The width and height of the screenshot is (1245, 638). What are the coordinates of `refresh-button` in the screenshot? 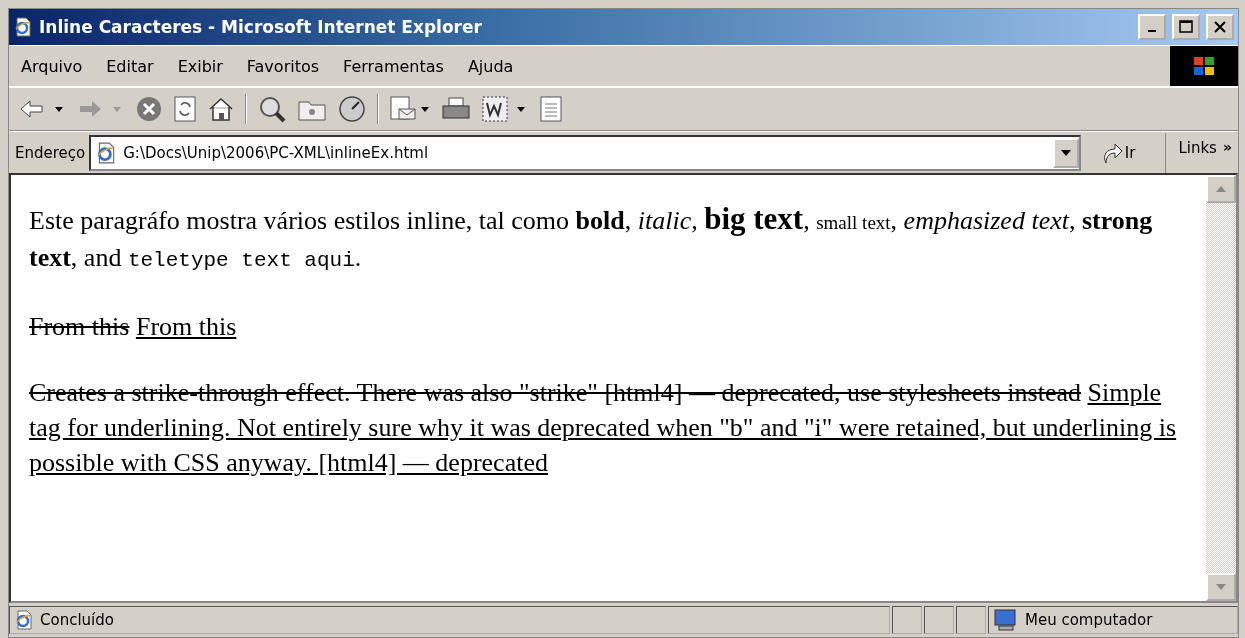 It's located at (185, 109).